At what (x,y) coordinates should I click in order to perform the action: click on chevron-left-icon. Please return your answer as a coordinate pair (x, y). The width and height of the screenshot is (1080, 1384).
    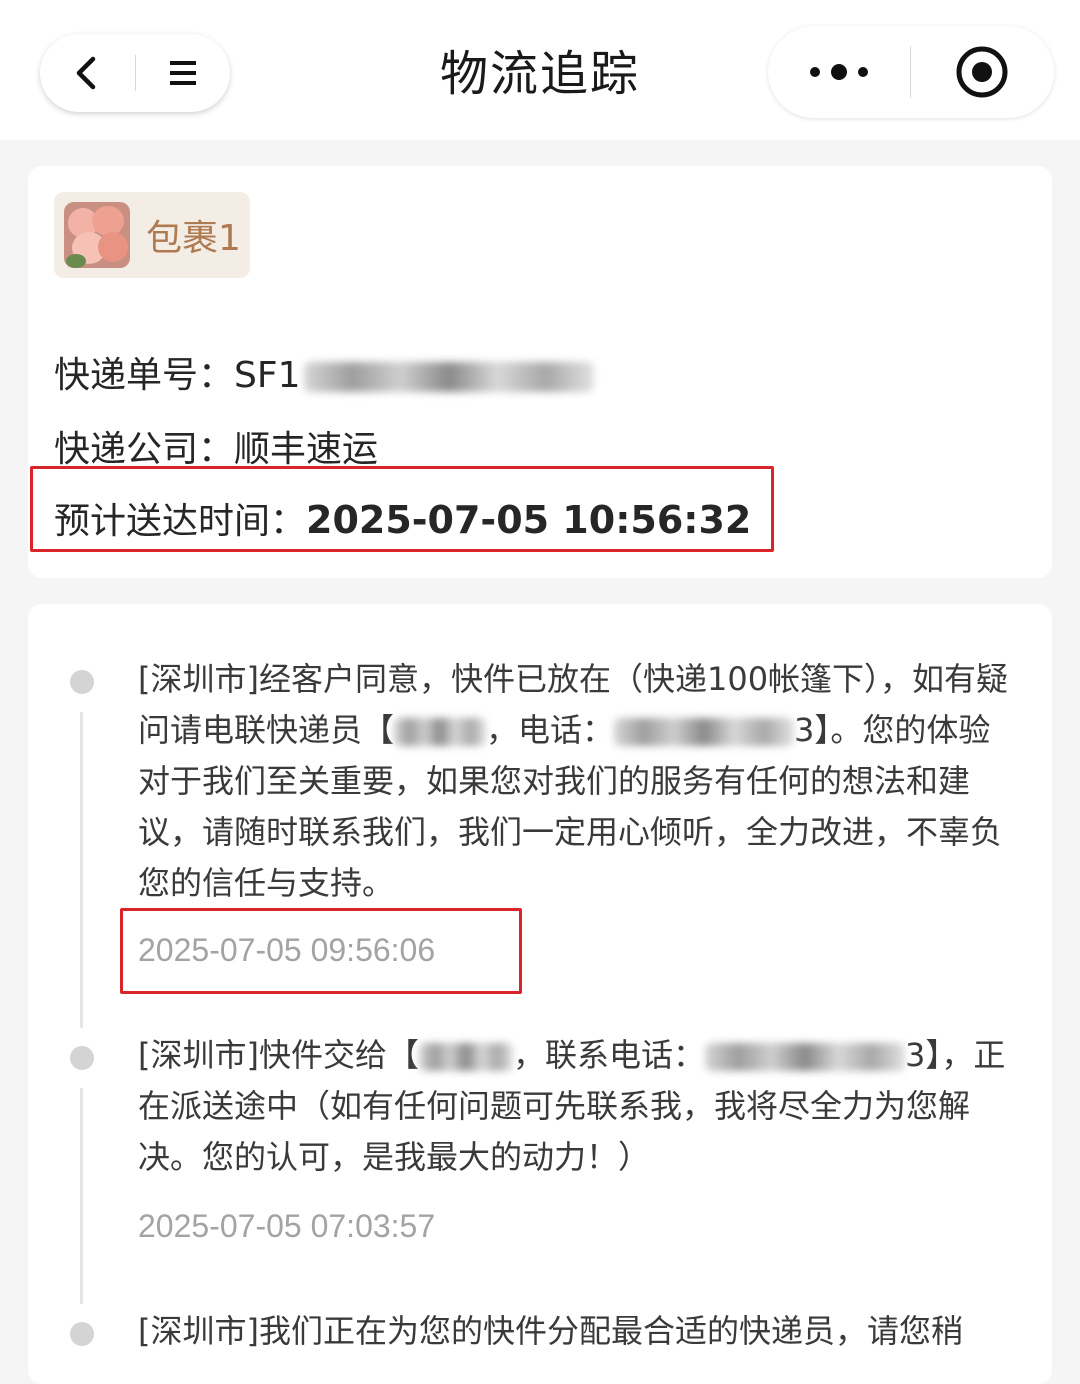
    Looking at the image, I should click on (86, 73).